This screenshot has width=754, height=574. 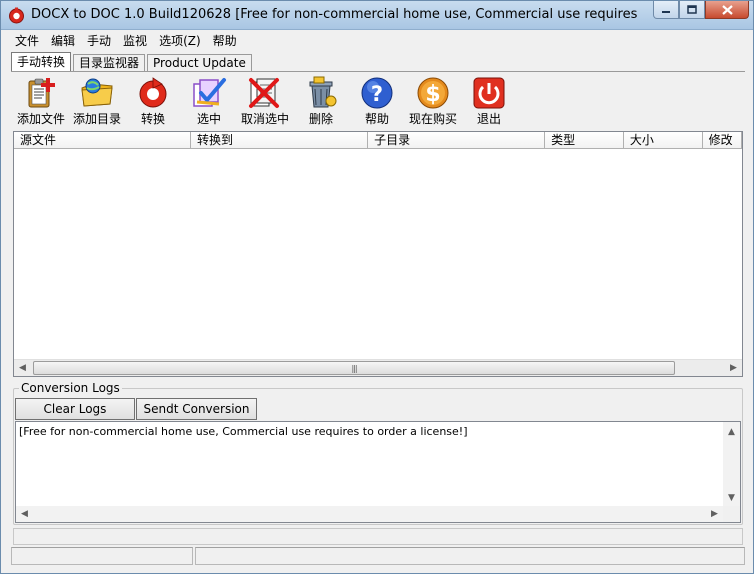 I want to click on file-list-hscrollbar: ◀ ||| ▶, so click(x=378, y=367).